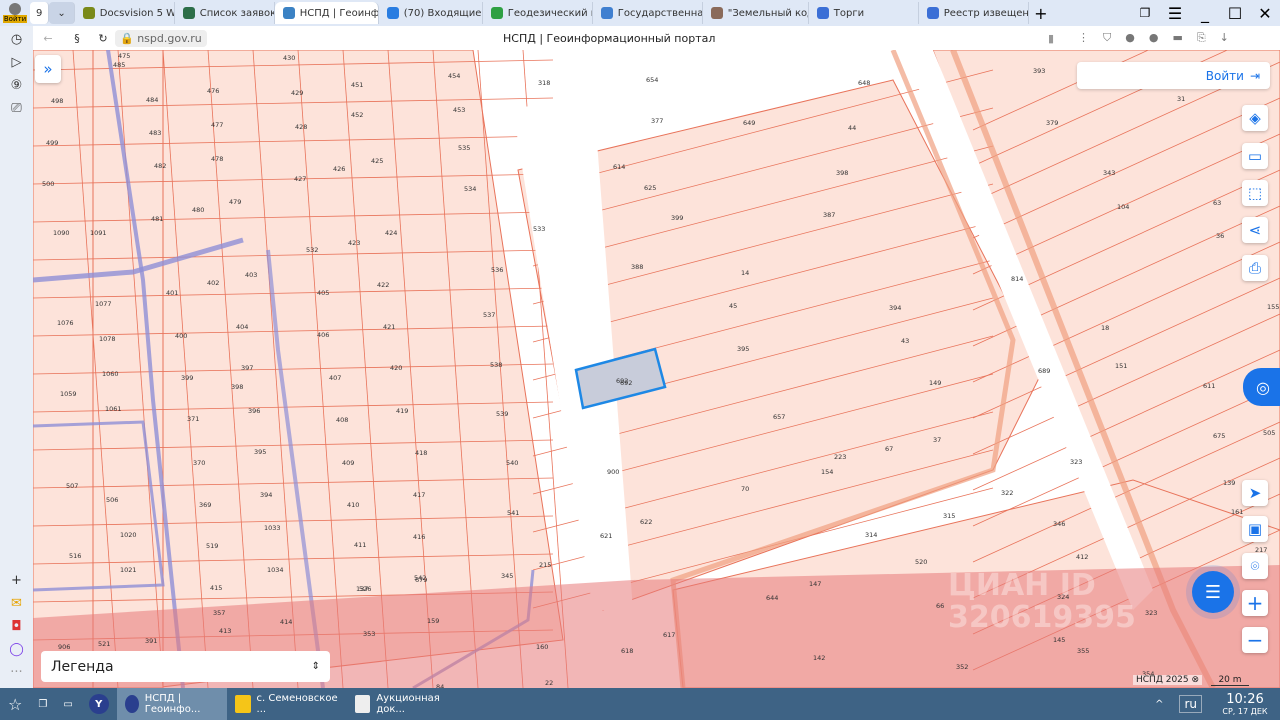  Describe the element at coordinates (1255, 230) in the screenshot. I see `share-button: ⋖` at that location.